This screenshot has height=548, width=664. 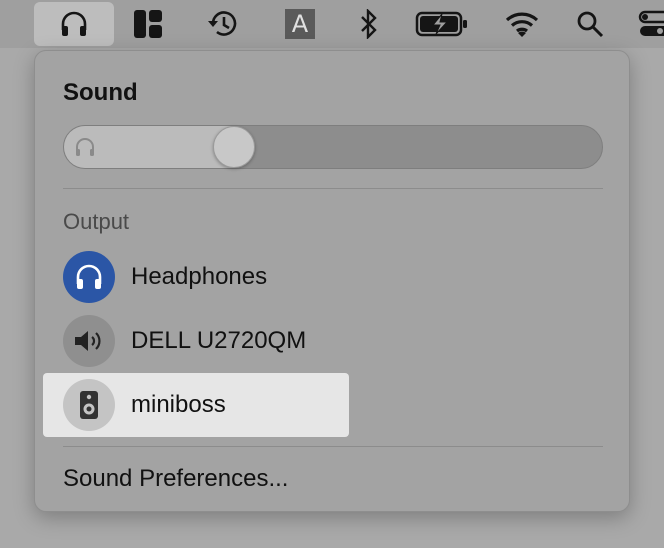 What do you see at coordinates (650, 24) in the screenshot?
I see `control-center-icon` at bounding box center [650, 24].